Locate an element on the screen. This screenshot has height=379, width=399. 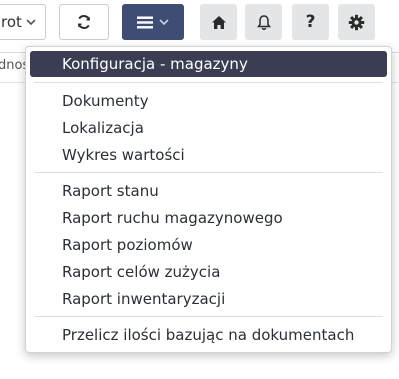
menu-item-dokumenty: Dokumenty is located at coordinates (208, 101).